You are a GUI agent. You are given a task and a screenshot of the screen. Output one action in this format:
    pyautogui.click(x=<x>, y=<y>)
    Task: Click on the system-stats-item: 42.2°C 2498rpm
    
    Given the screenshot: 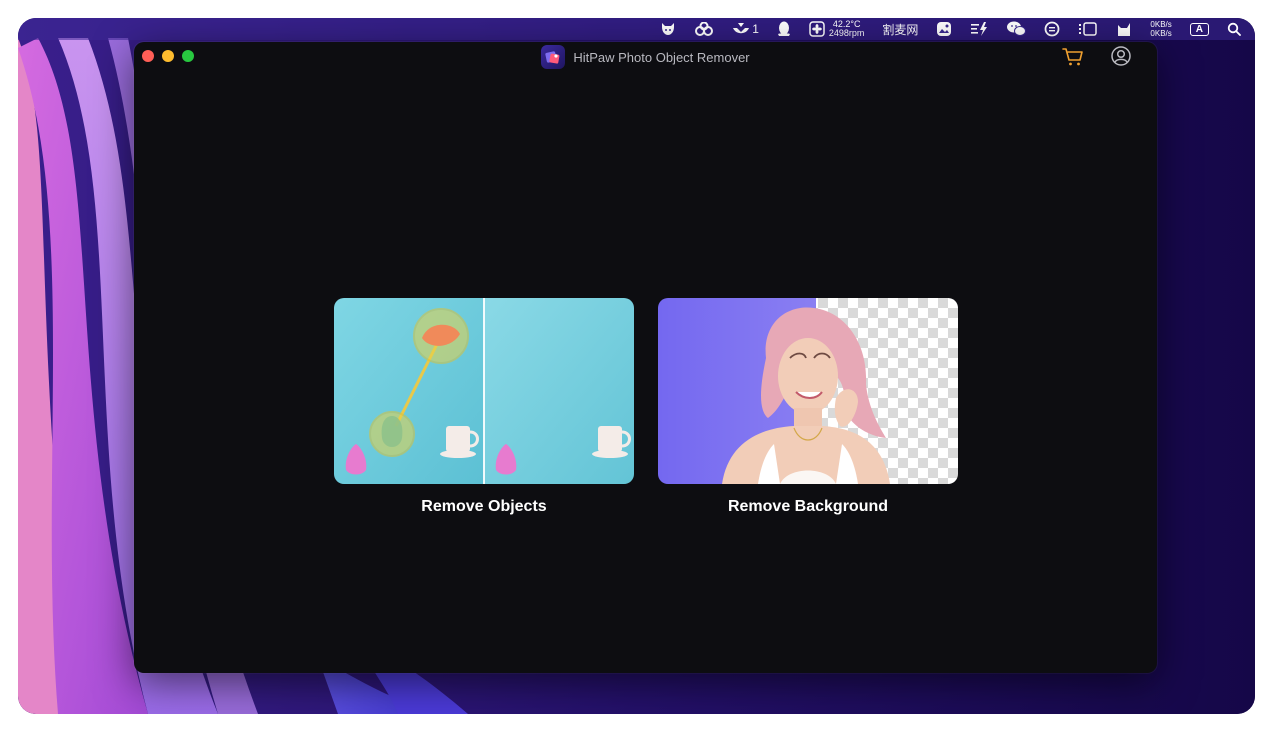 What is the action you would take?
    pyautogui.click(x=837, y=29)
    